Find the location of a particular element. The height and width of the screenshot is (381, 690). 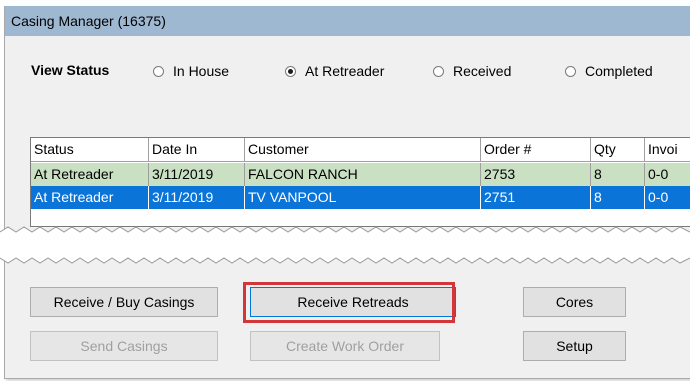

cores-button: Cores is located at coordinates (574, 302).